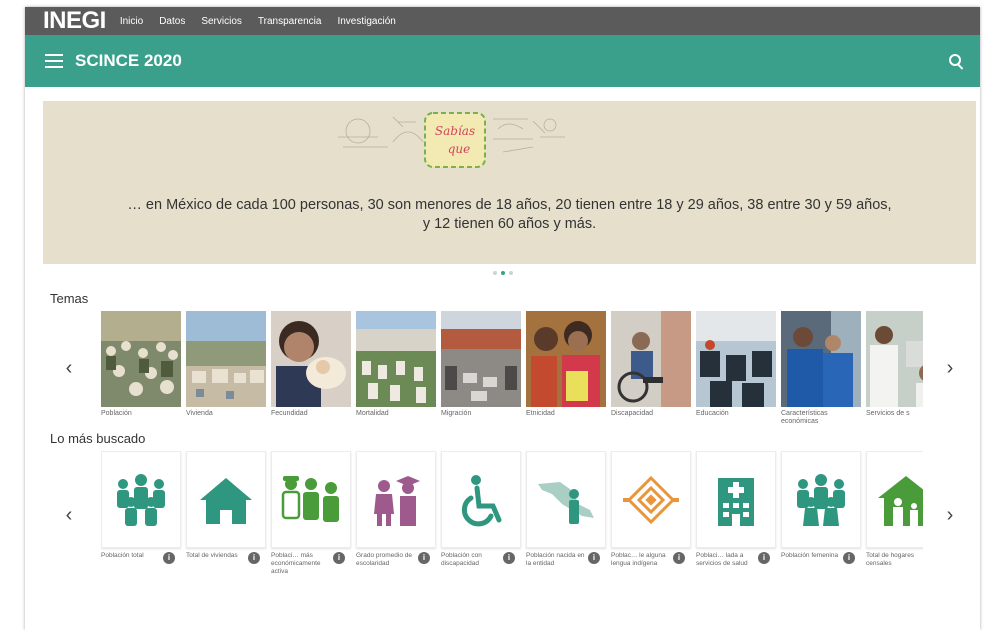 The width and height of the screenshot is (995, 630). What do you see at coordinates (366, 21) in the screenshot?
I see `nav-link-investigacion: Investigación` at bounding box center [366, 21].